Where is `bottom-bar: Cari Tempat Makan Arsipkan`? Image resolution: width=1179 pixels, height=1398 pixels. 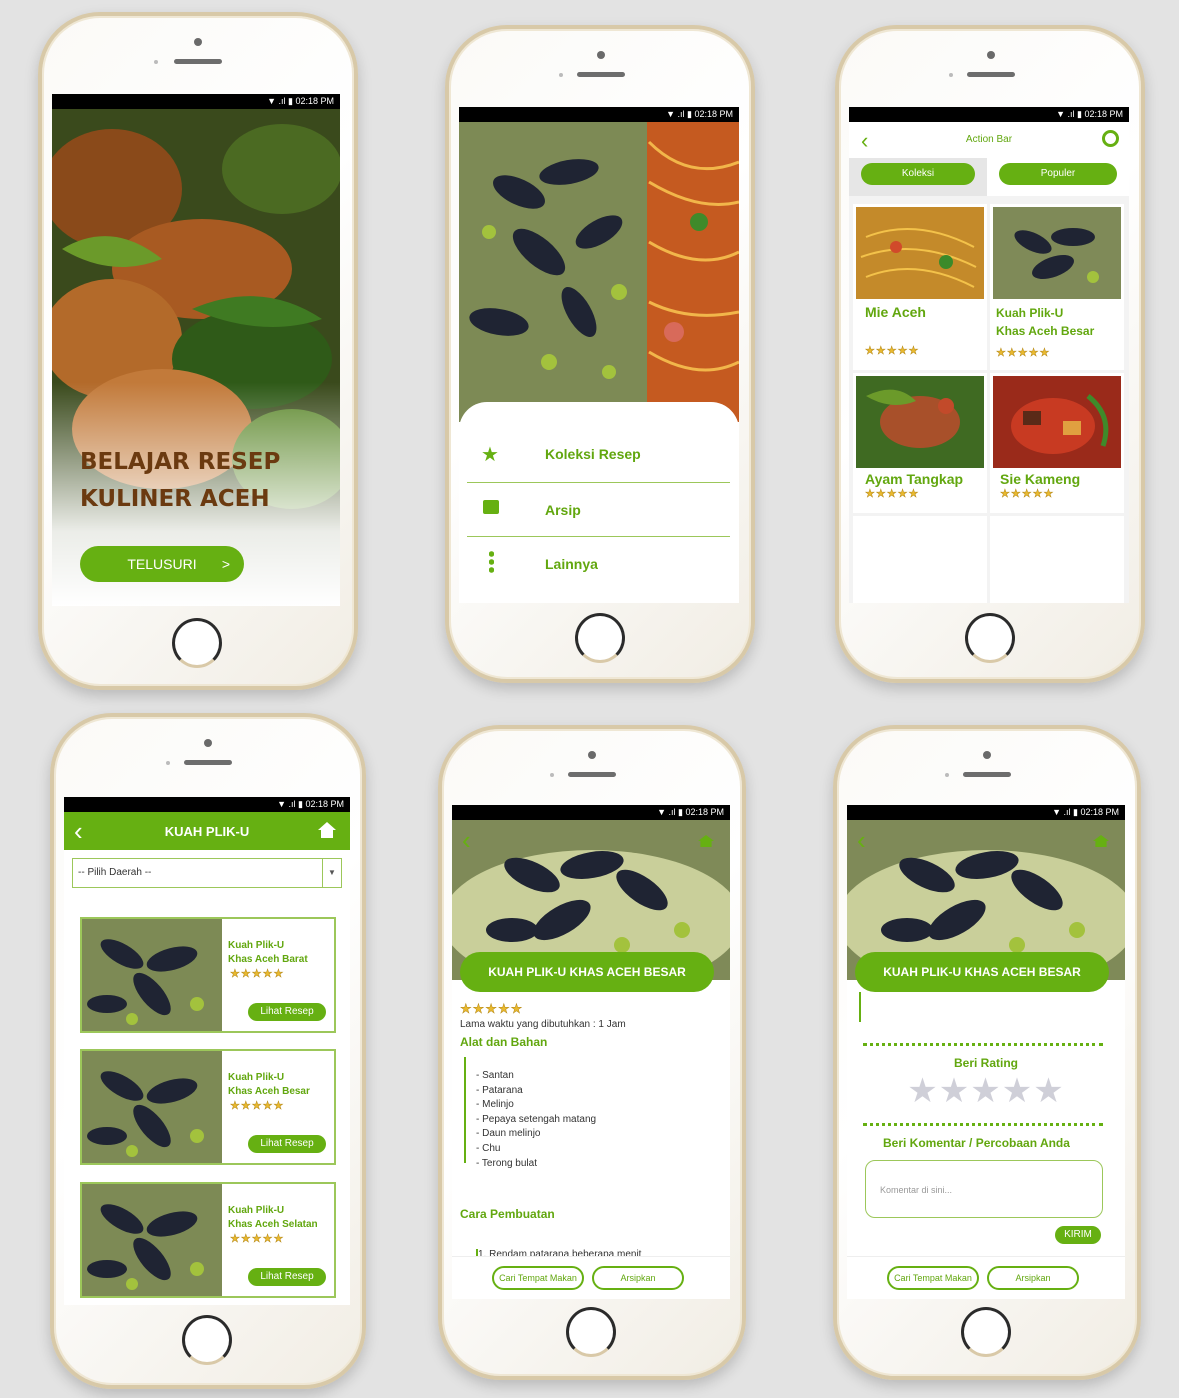
bottom-bar: Cari Tempat Makan Arsipkan is located at coordinates (986, 1277).